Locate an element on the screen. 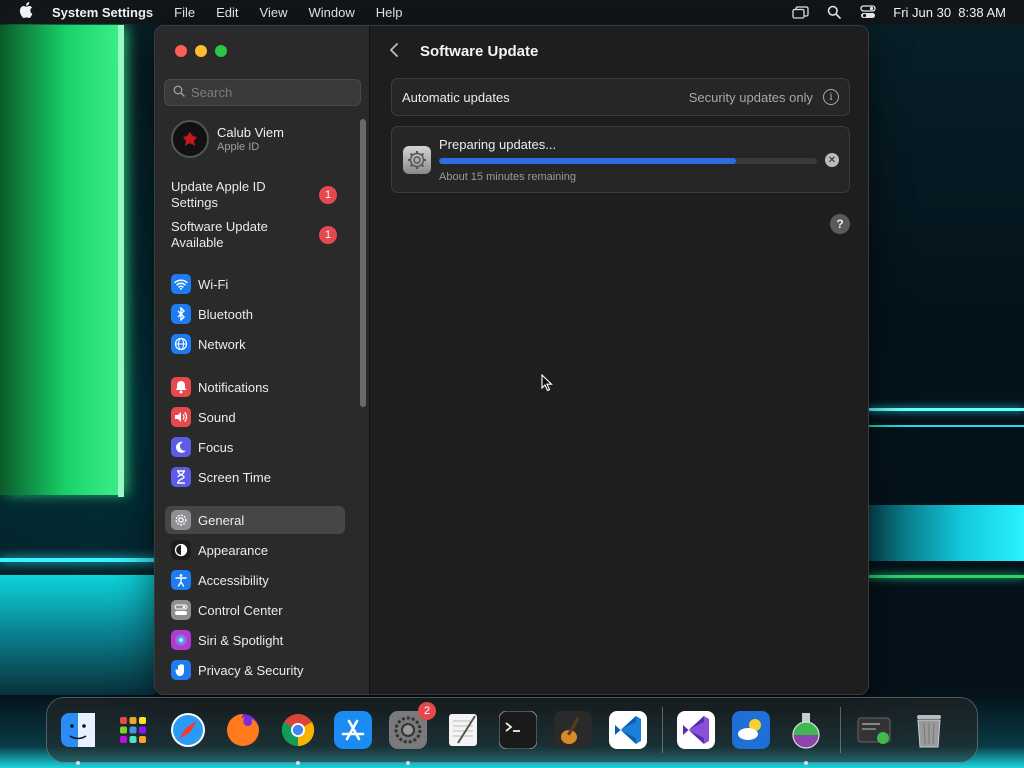  terminal-icon is located at coordinates (517, 730).